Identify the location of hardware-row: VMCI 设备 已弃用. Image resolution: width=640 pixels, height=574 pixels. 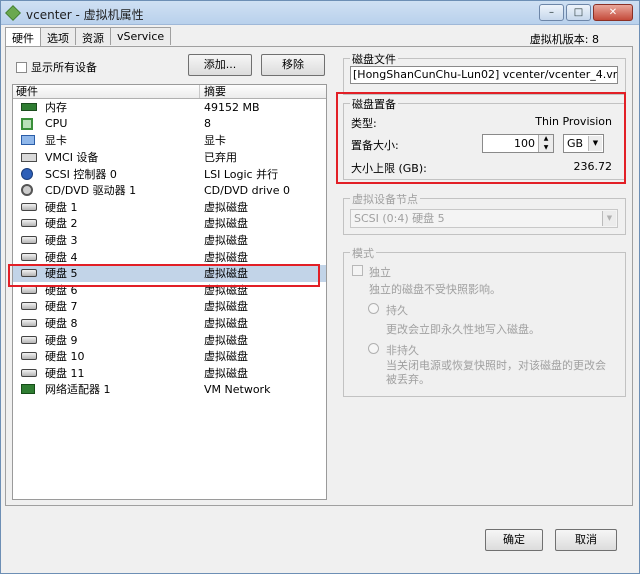
(169, 157).